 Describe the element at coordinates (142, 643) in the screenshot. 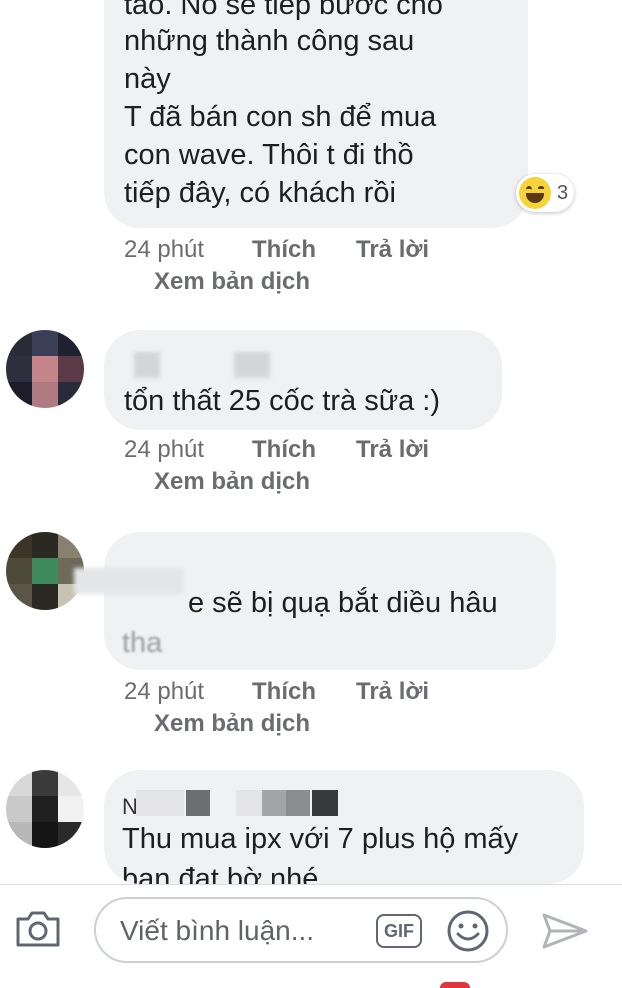

I see `comment-text-line2: tha` at that location.